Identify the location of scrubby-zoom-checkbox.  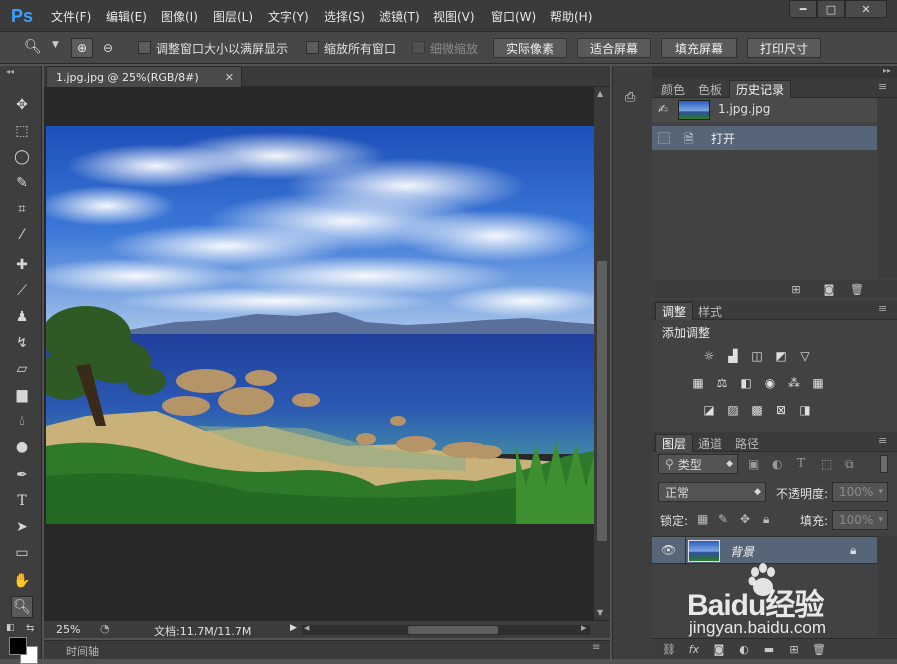
(418, 47).